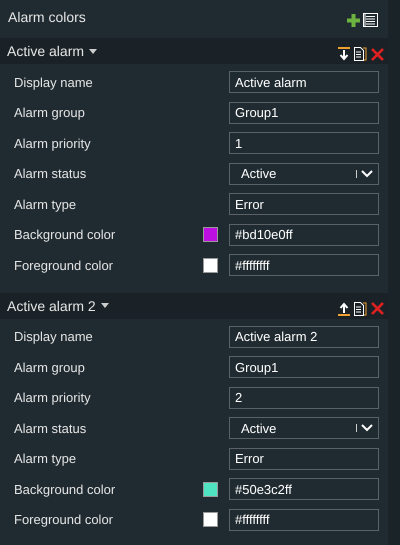 Image resolution: width=400 pixels, height=545 pixels. Describe the element at coordinates (47, 17) in the screenshot. I see `panel-title: Alarm colors` at that location.